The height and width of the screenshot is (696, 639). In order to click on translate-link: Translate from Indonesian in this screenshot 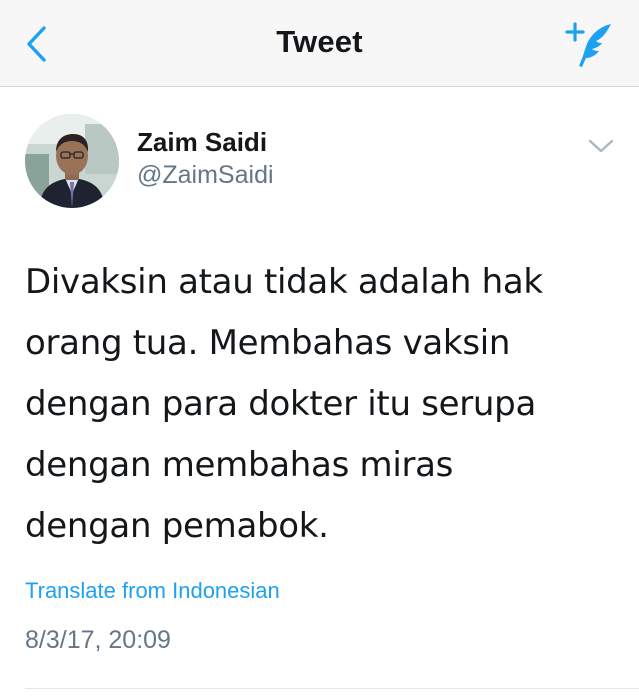, I will do `click(152, 591)`.